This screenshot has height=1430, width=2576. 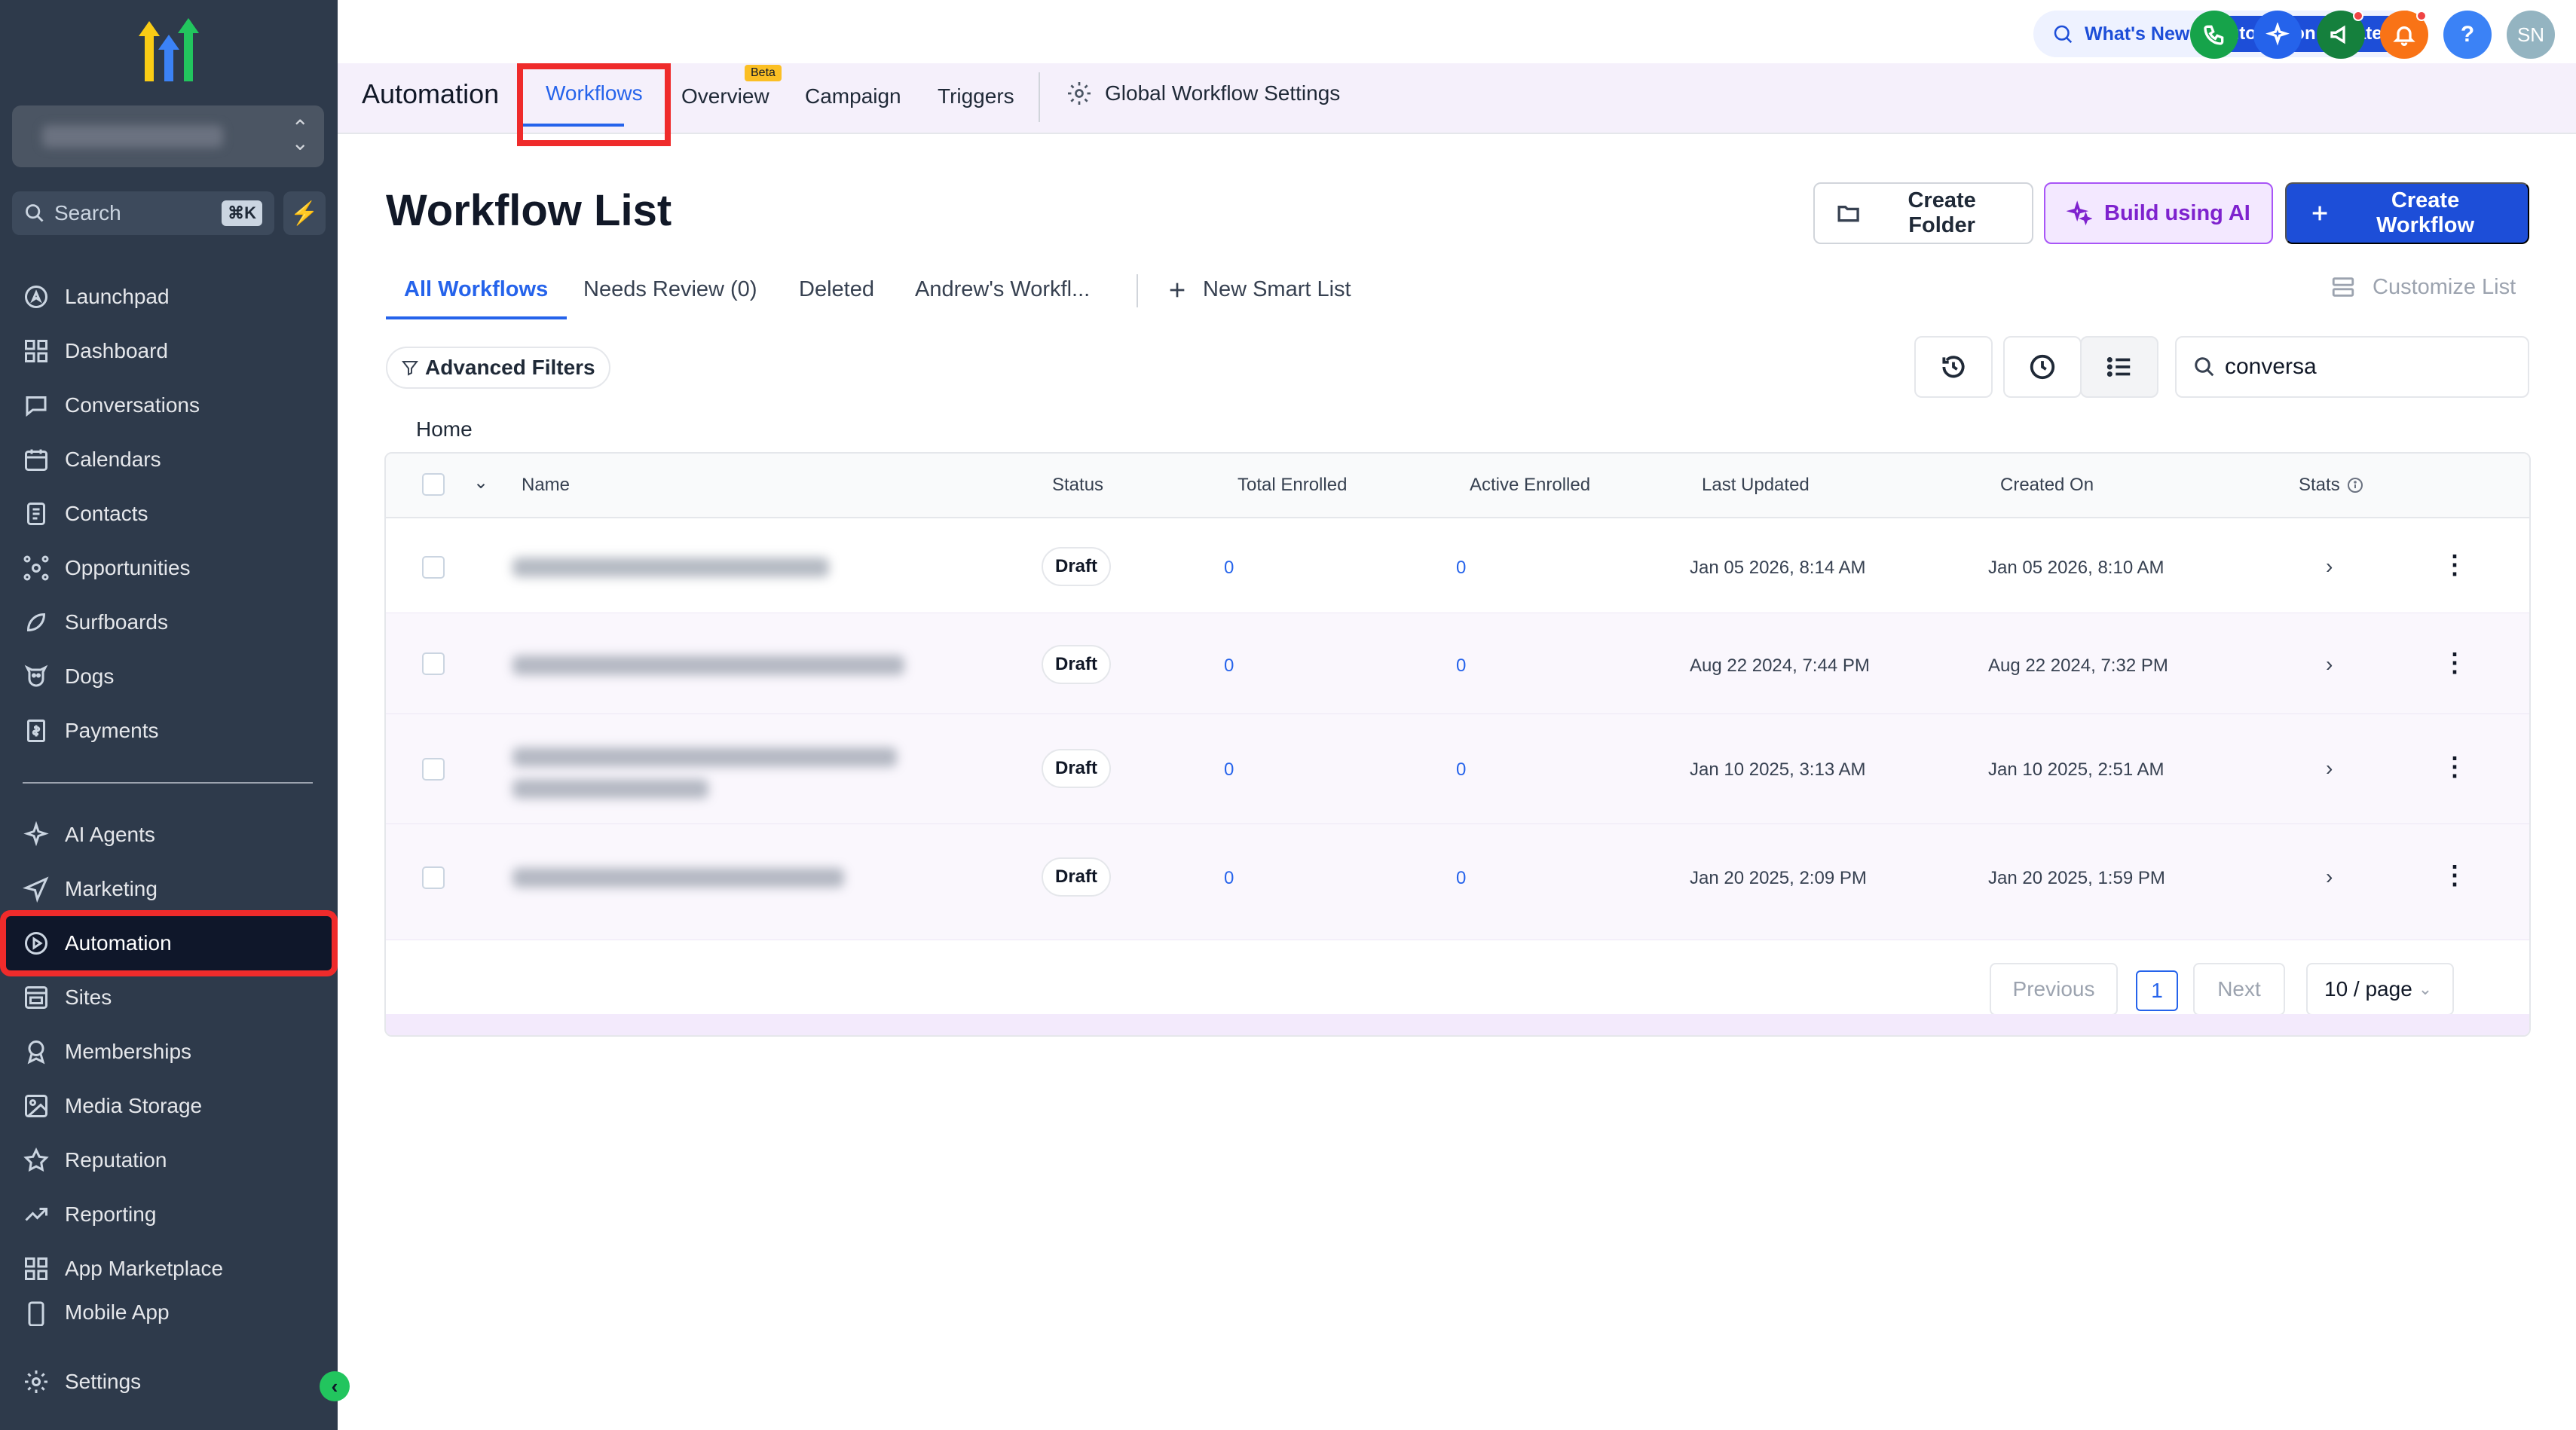 I want to click on notifications-button, so click(x=2404, y=35).